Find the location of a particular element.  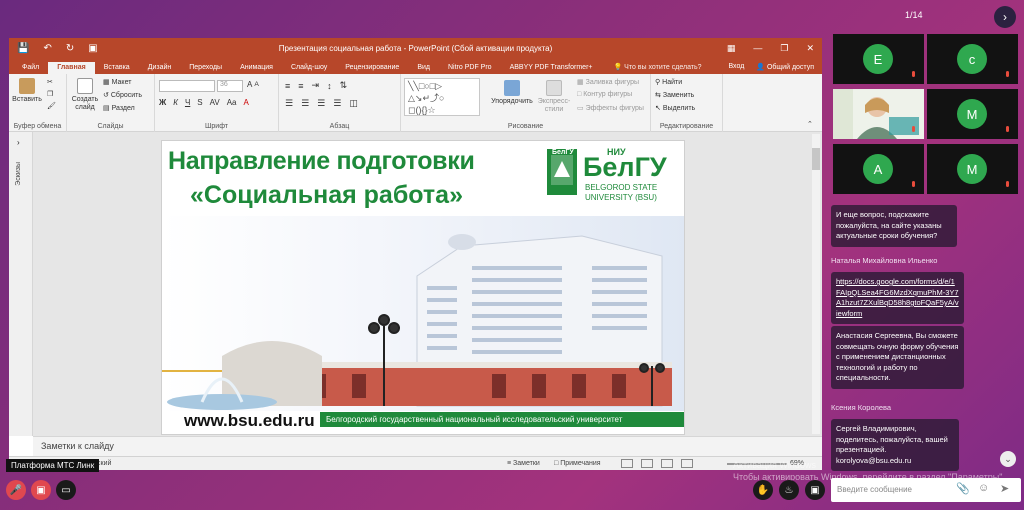

layout-button: ▦ Макет is located at coordinates (117, 82).